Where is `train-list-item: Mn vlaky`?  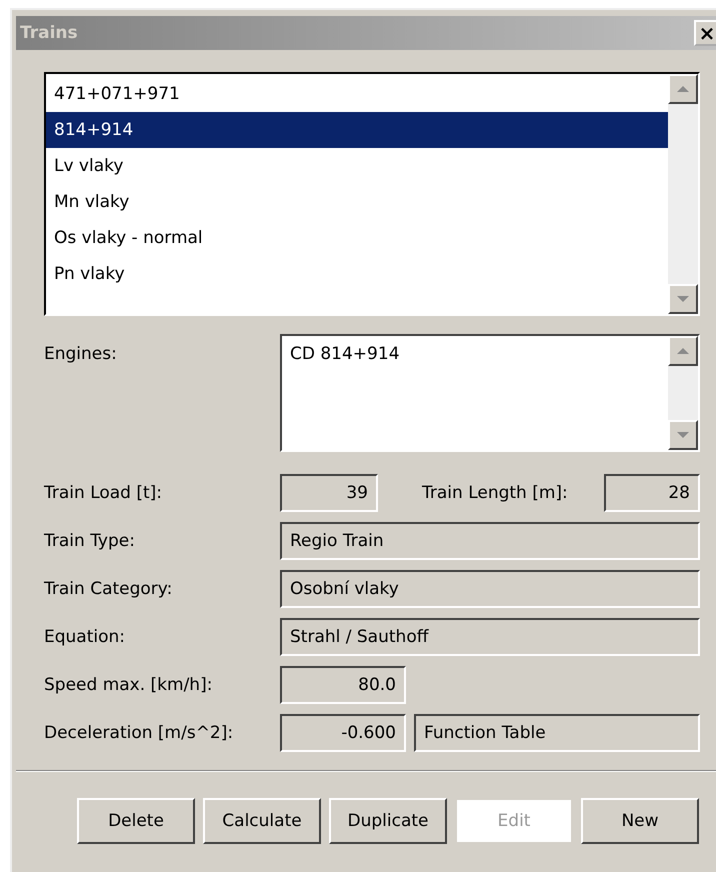
train-list-item: Mn vlaky is located at coordinates (357, 202).